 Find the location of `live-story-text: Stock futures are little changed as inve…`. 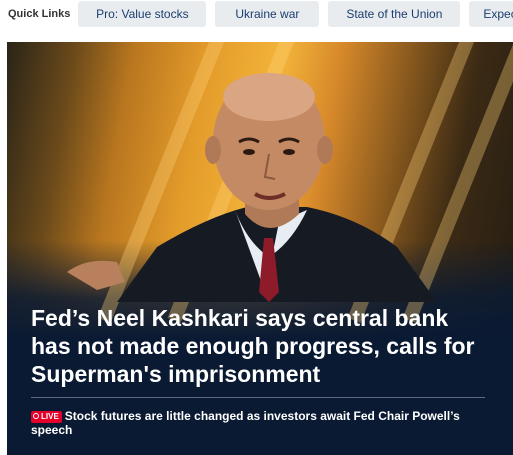

live-story-text: Stock futures are little changed as inve… is located at coordinates (245, 423).